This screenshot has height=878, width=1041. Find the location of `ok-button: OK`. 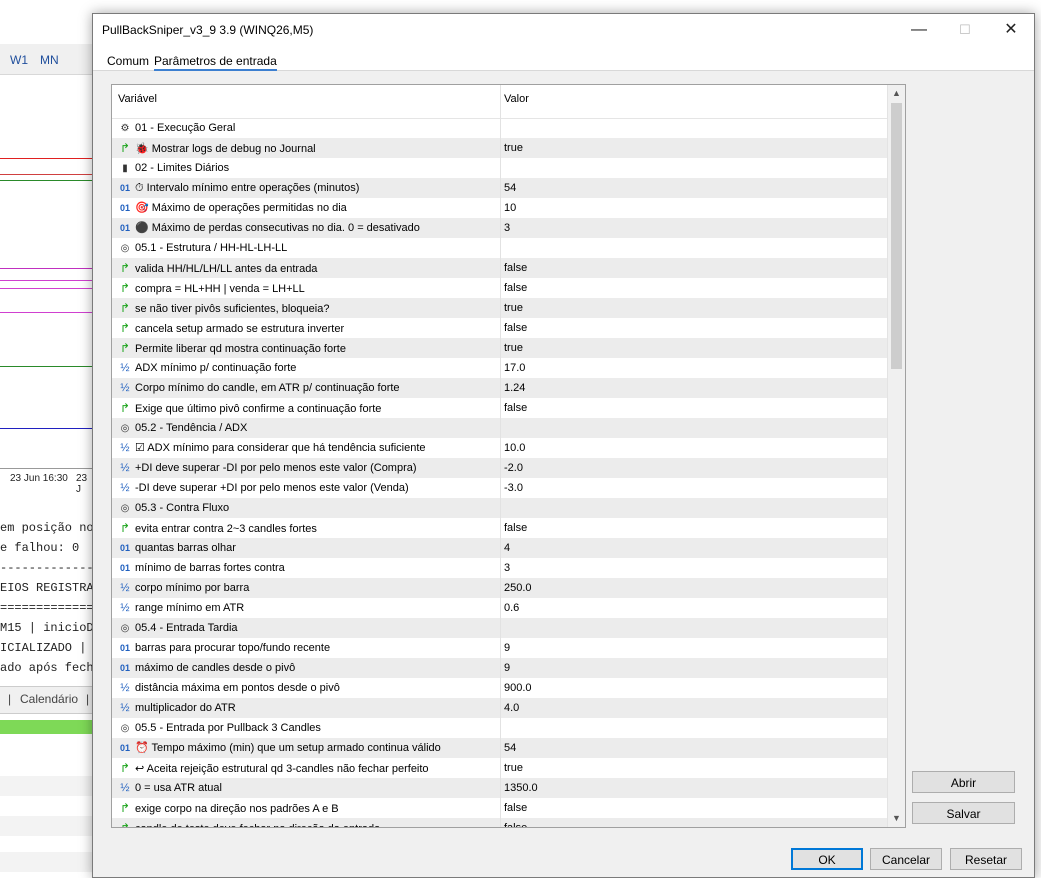

ok-button: OK is located at coordinates (827, 859).